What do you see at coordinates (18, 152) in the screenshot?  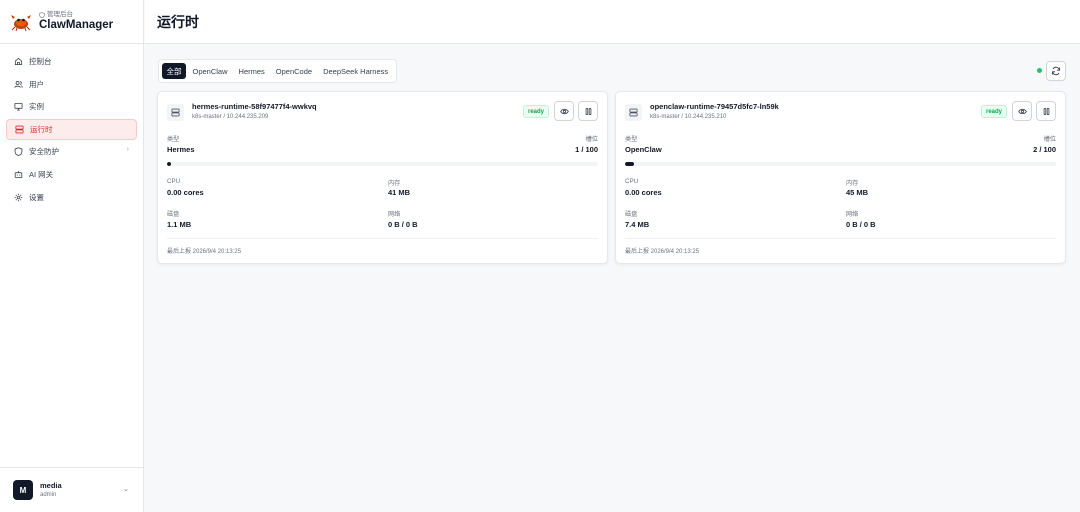 I see `shield-icon` at bounding box center [18, 152].